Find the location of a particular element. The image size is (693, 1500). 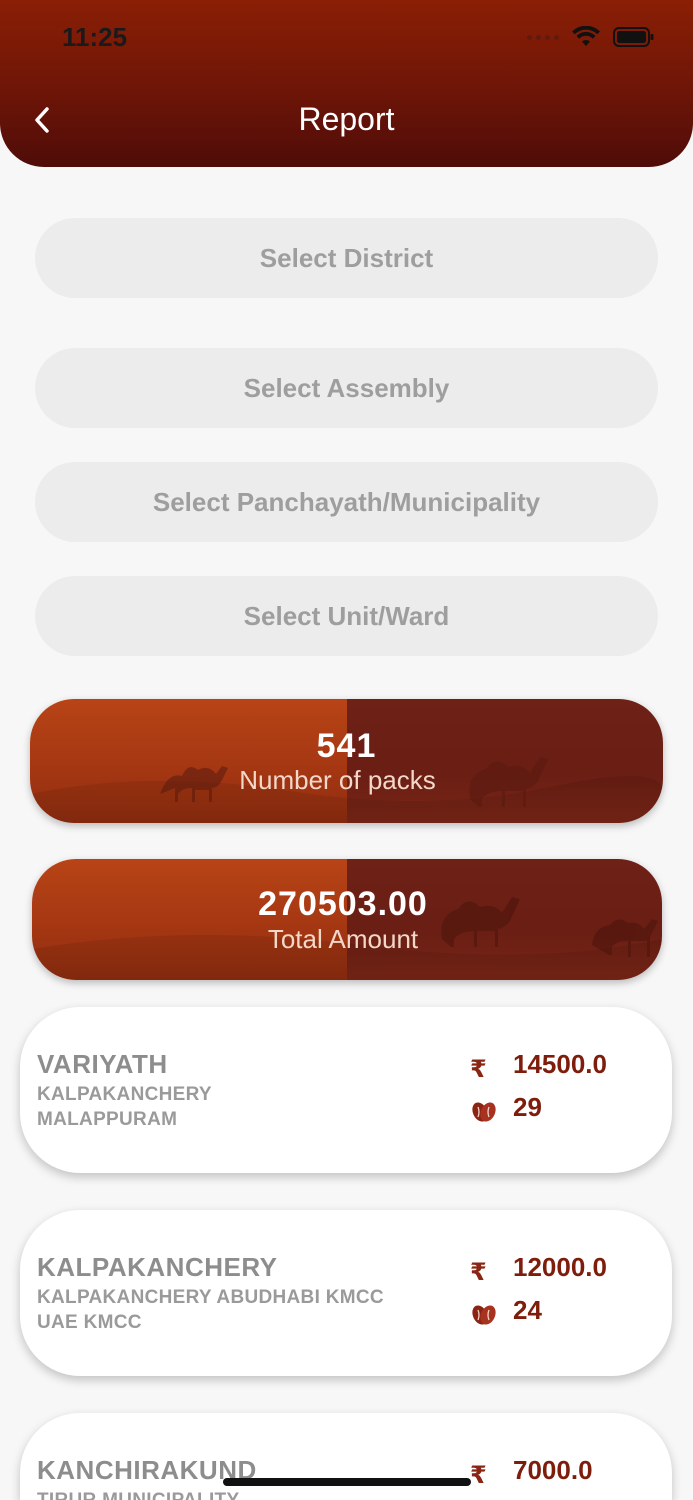

signal-icon is located at coordinates (543, 37).